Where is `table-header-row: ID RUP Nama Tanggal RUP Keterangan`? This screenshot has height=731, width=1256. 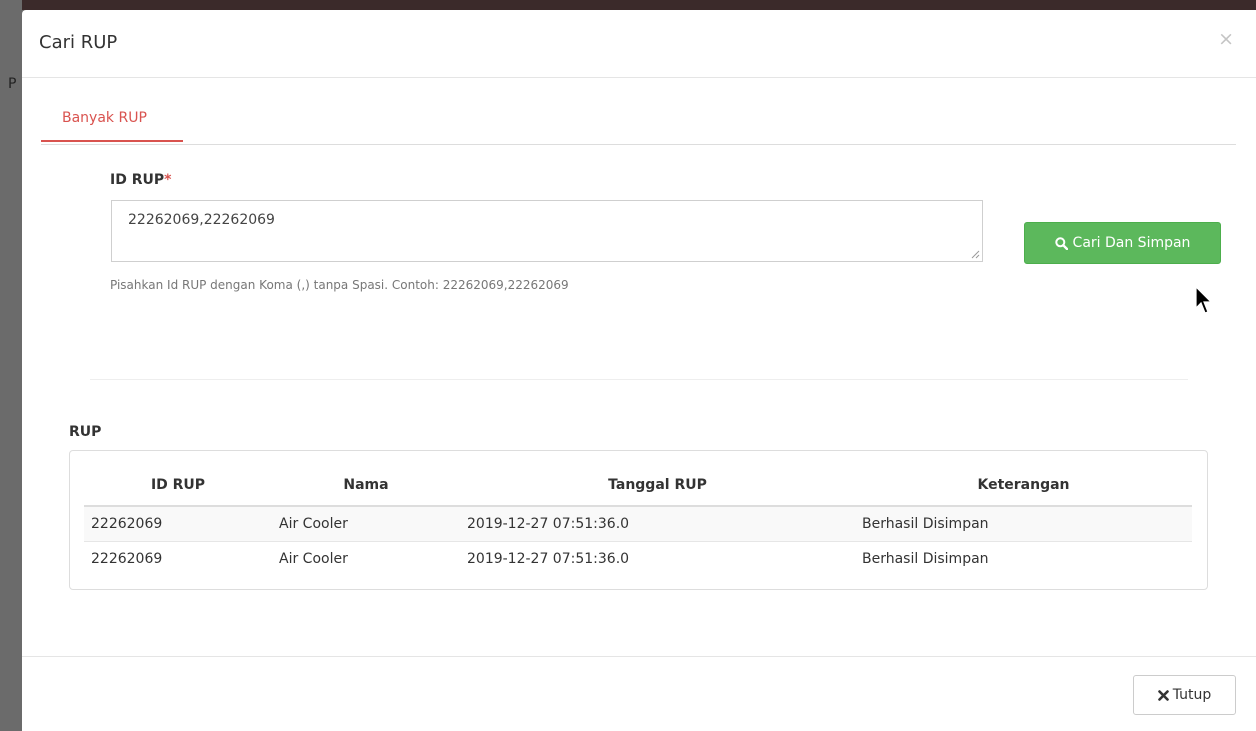 table-header-row: ID RUP Nama Tanggal RUP Keterangan is located at coordinates (638, 486).